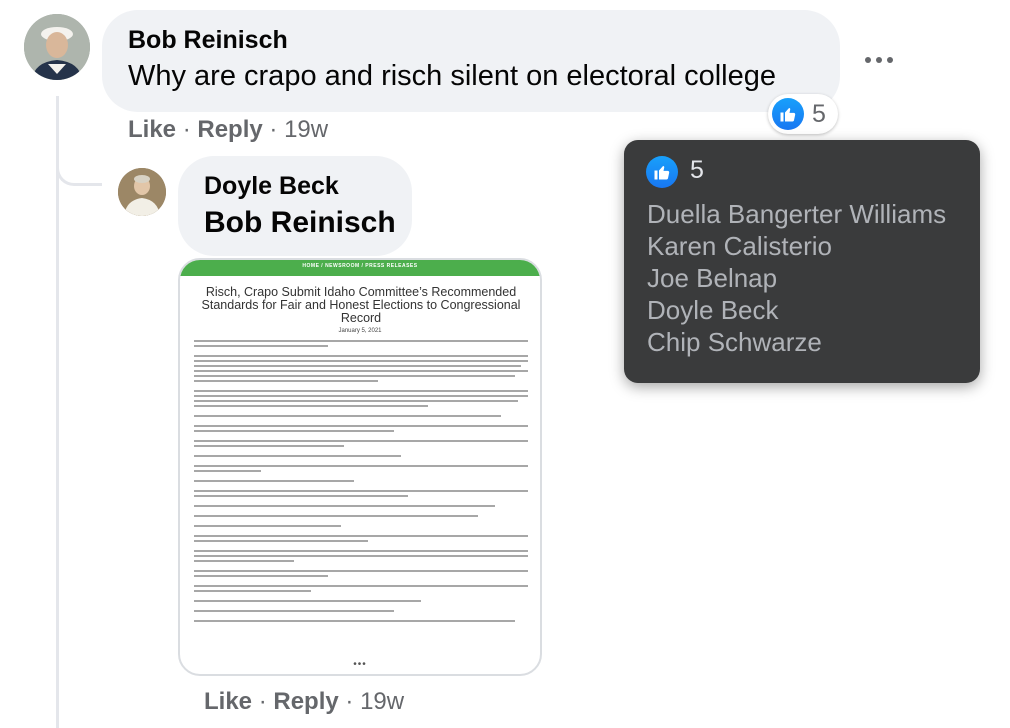  I want to click on reply-author: Doyle Beck, so click(271, 186).